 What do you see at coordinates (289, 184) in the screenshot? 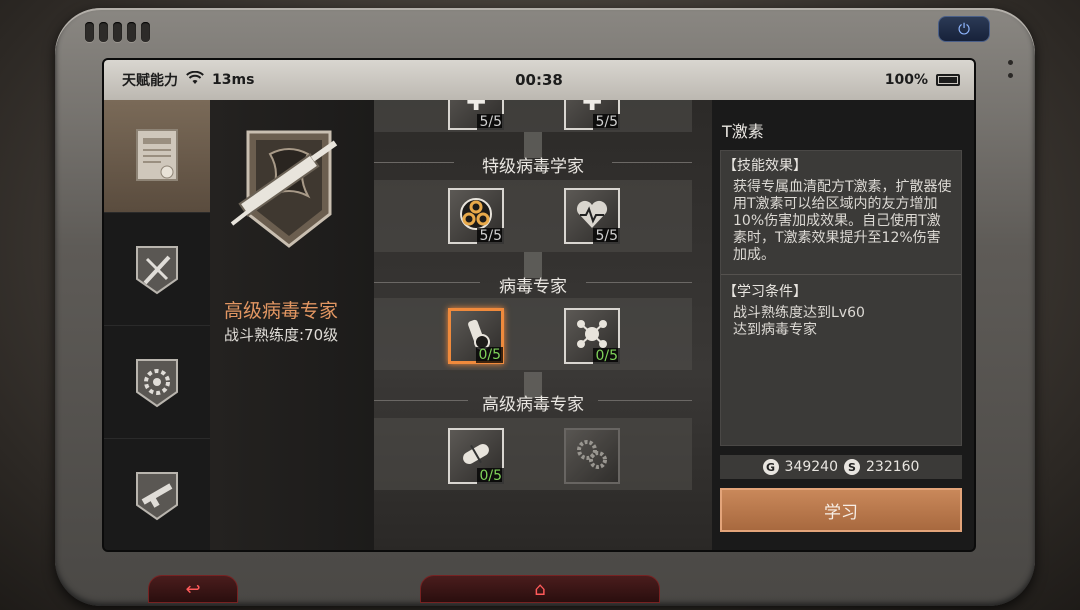
I see `syringe-emblem-icon` at bounding box center [289, 184].